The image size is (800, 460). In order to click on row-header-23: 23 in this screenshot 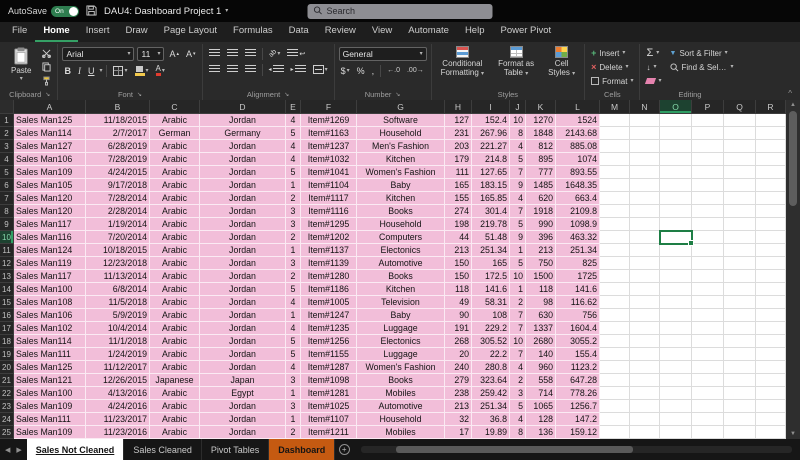, I will do `click(7, 406)`.